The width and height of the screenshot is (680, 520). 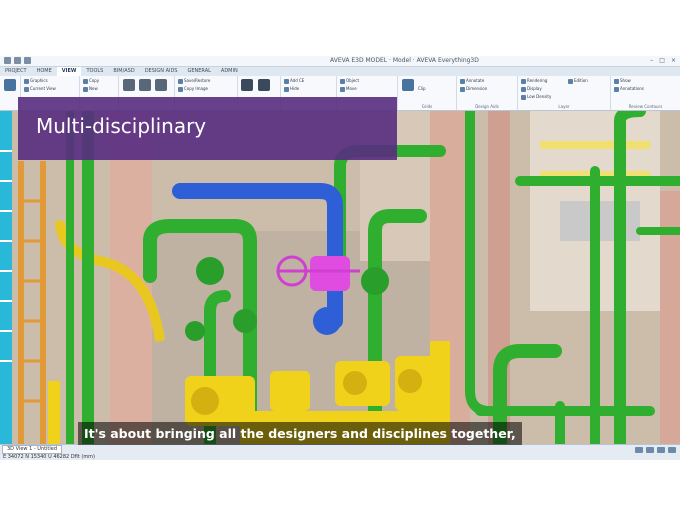 I want to click on ortho-icon, so click(x=661, y=450).